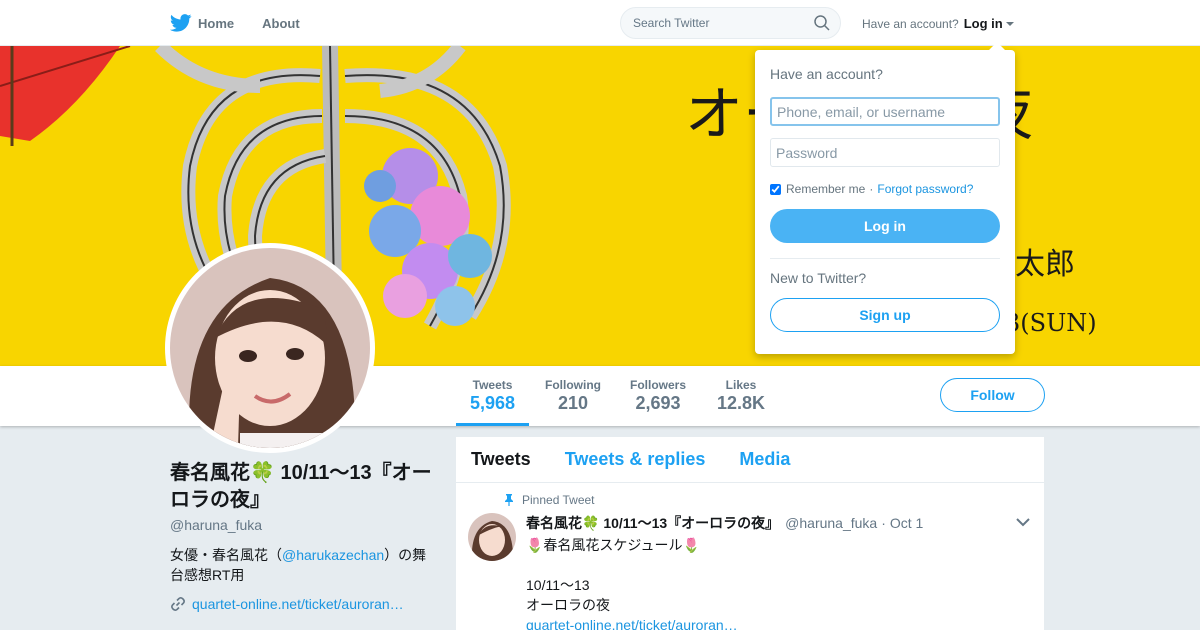 The image size is (1200, 630). What do you see at coordinates (501, 459) in the screenshot?
I see `tab-tweets: Tweets` at bounding box center [501, 459].